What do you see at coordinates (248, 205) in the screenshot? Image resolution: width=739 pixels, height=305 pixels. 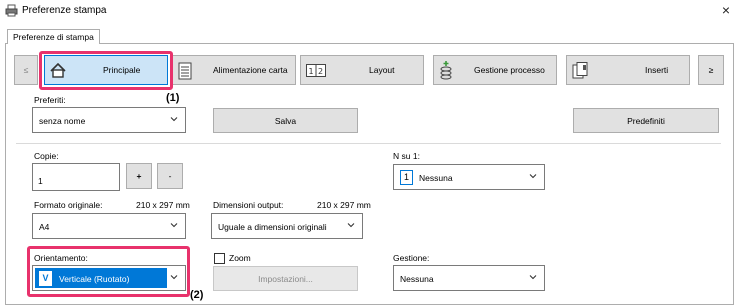 I see `output-size-label: Dimensioni output:` at bounding box center [248, 205].